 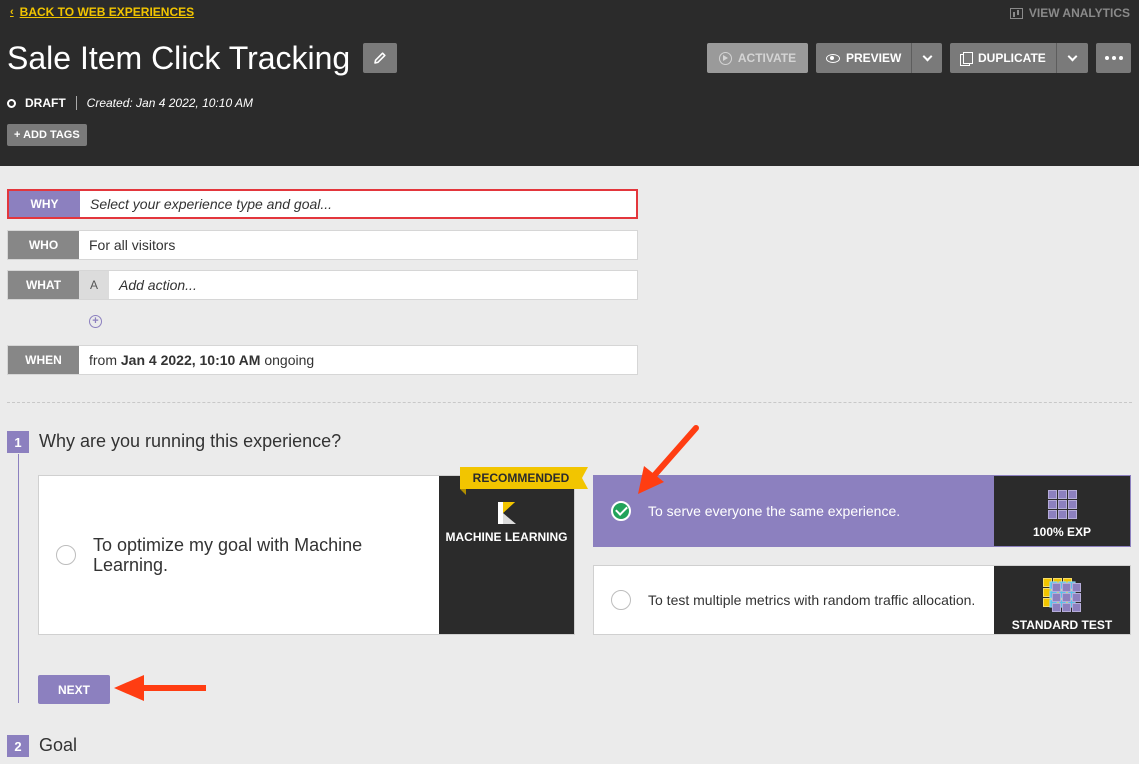 What do you see at coordinates (668, 459) in the screenshot?
I see `annotation-arrow-to-selected-option` at bounding box center [668, 459].